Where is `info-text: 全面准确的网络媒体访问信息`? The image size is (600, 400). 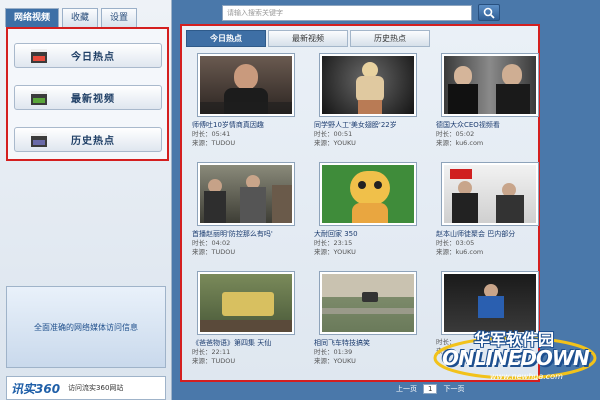 info-text: 全面准确的网络媒体访问信息 is located at coordinates (86, 327).